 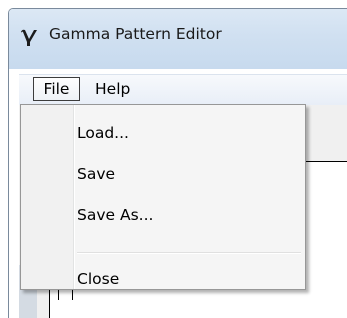 I want to click on menu-icon-gutter, so click(x=48, y=197).